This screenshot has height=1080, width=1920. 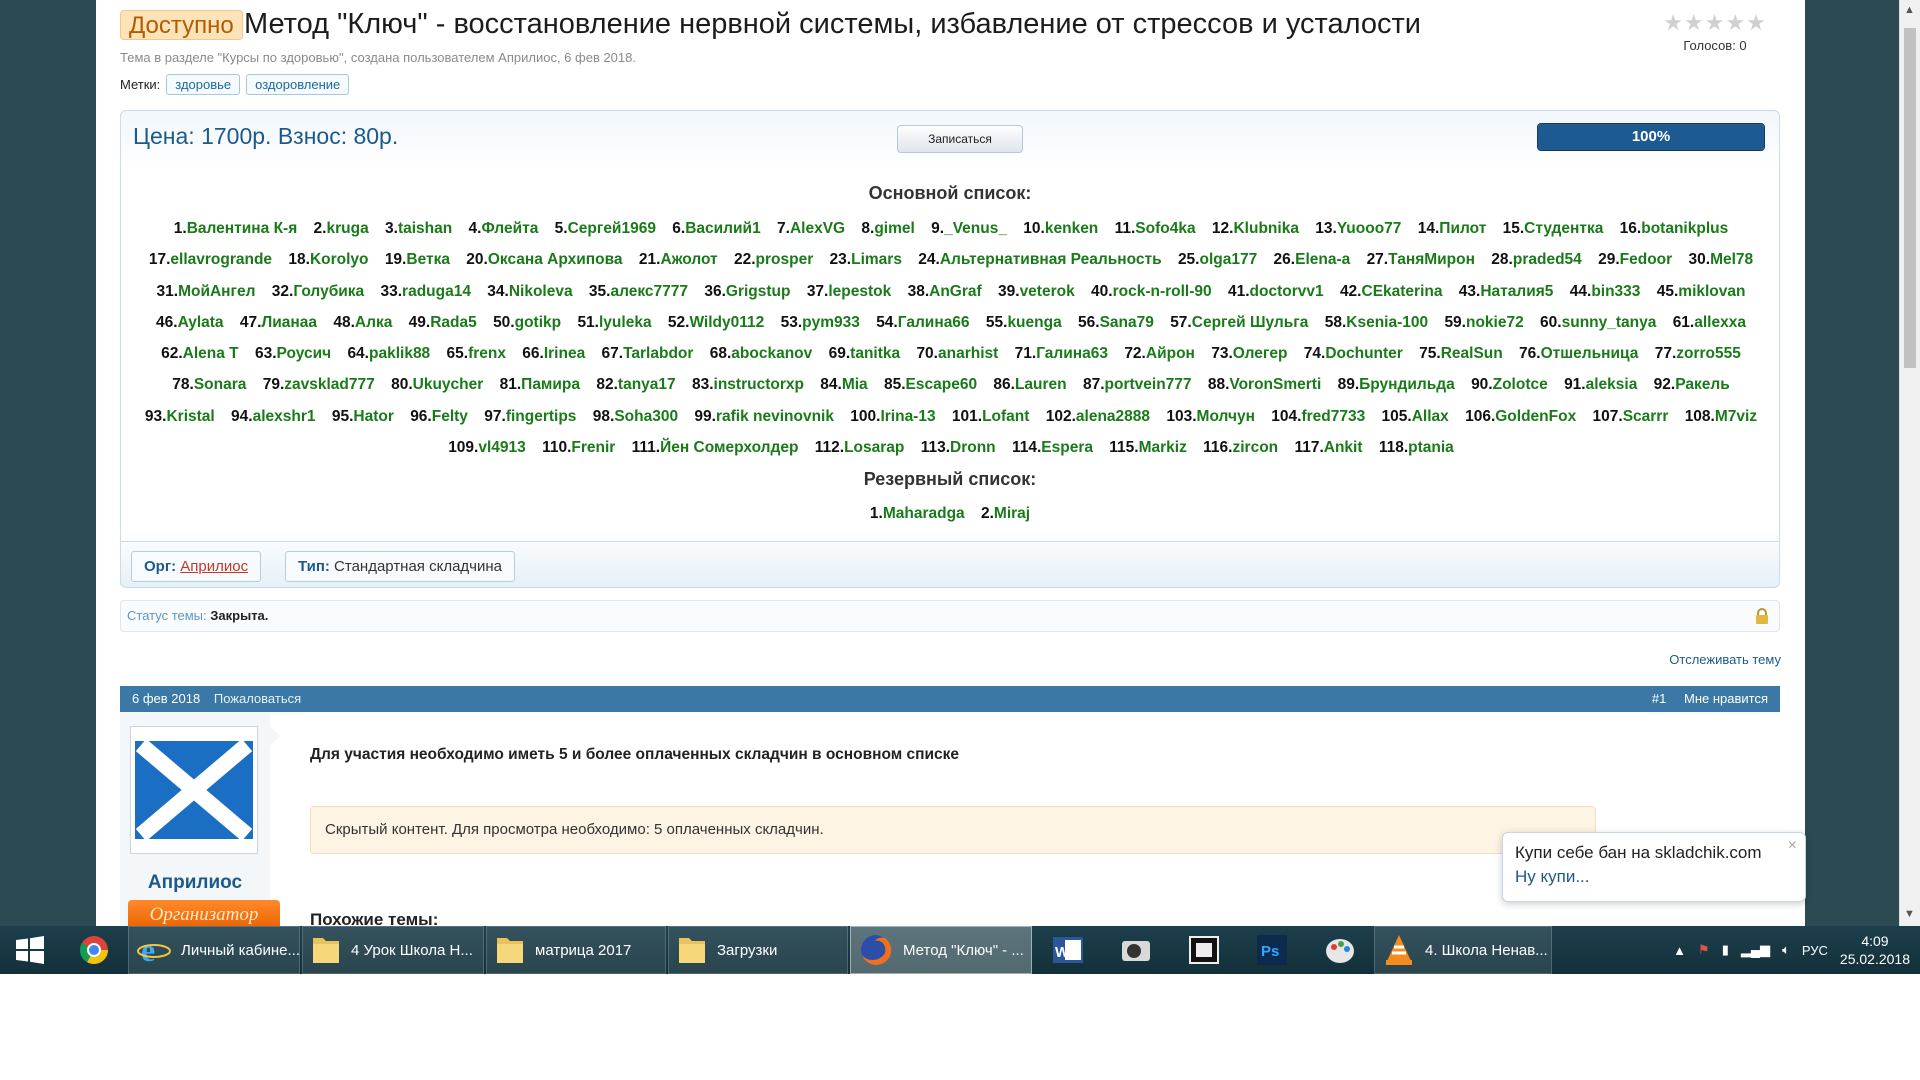 I want to click on member-link: Scarrr, so click(x=1646, y=416).